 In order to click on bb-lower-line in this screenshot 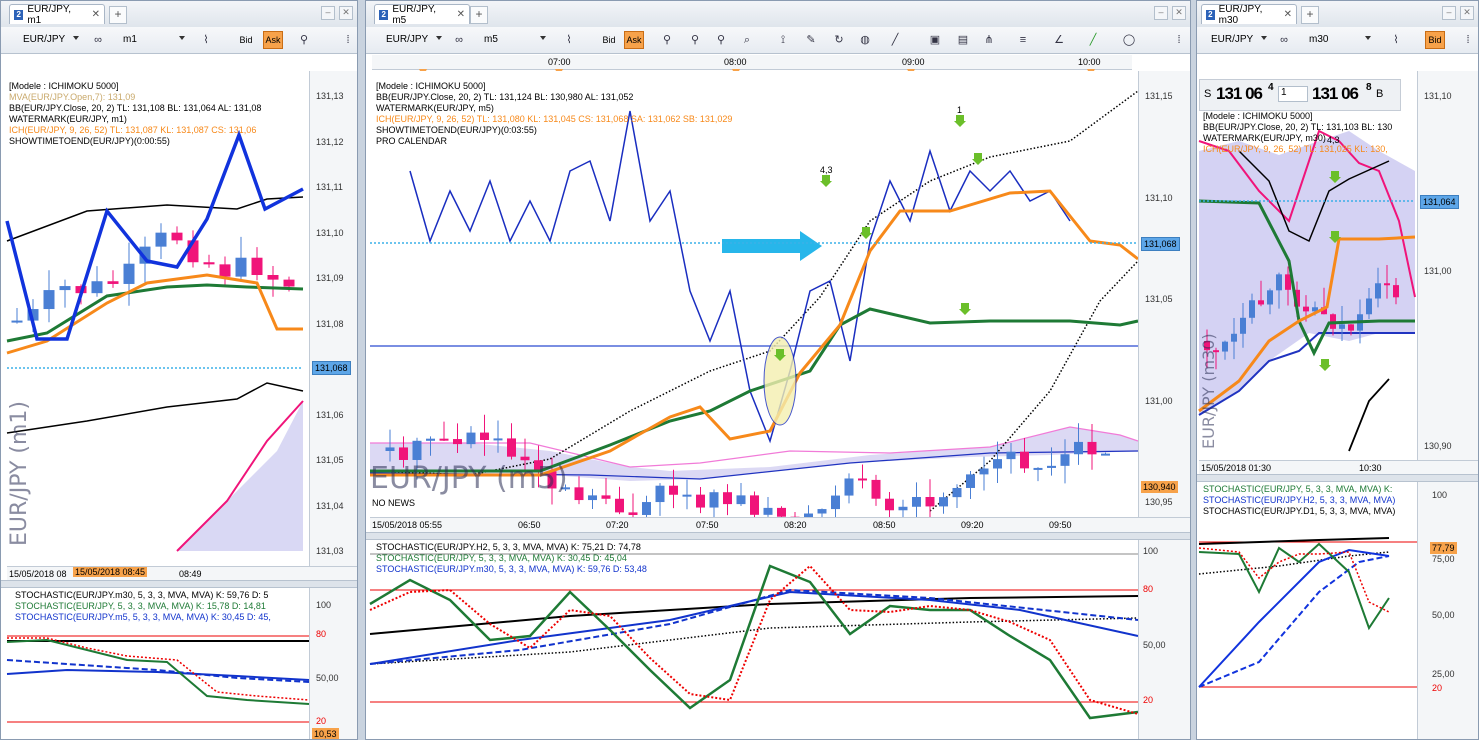, I will do `click(155, 408)`.